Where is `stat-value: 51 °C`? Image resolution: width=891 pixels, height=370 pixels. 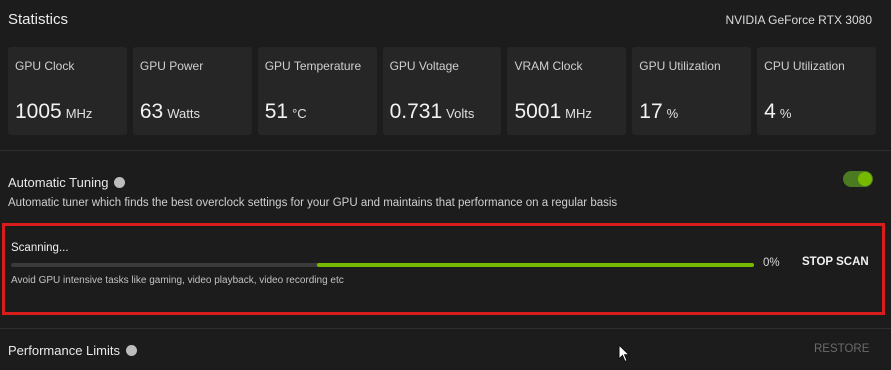
stat-value: 51 °C is located at coordinates (286, 112).